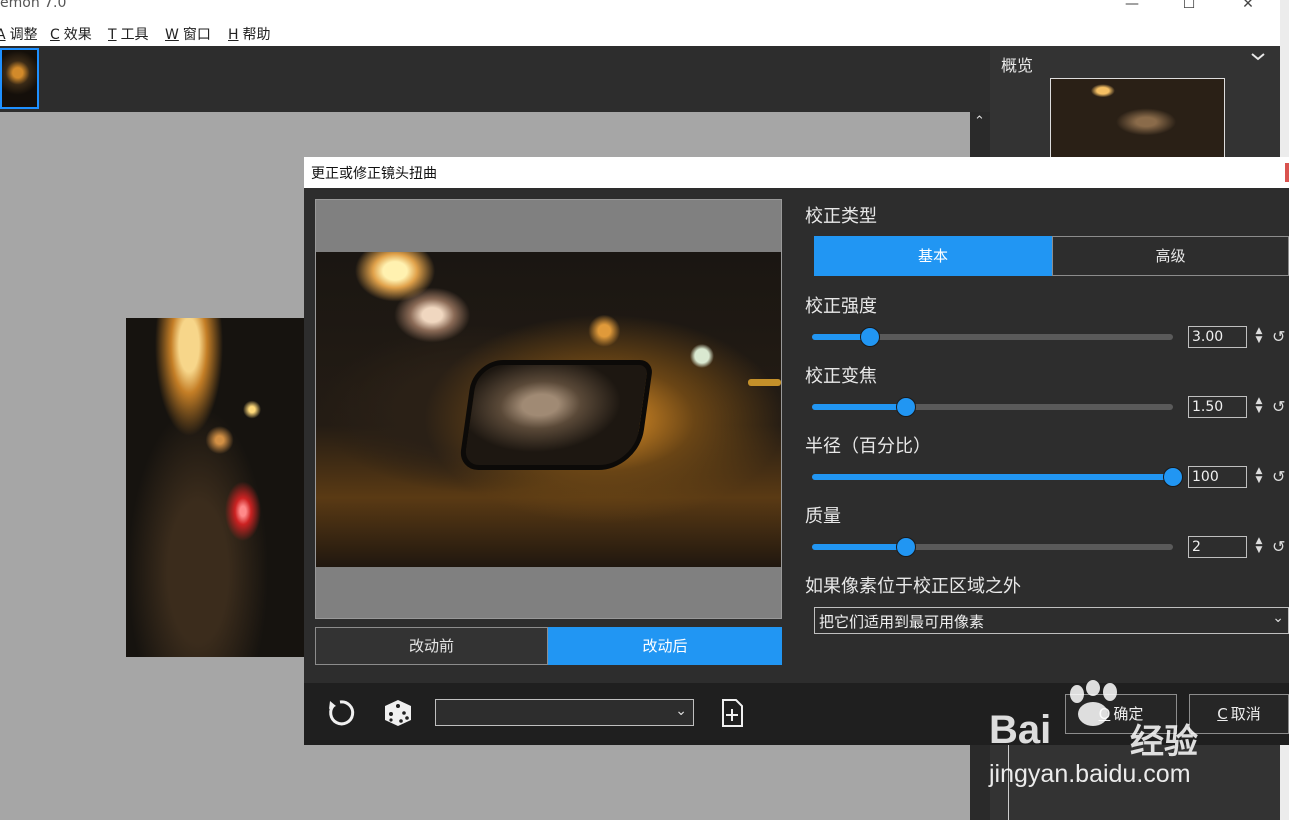 The width and height of the screenshot is (1289, 820). I want to click on close-button: ✕, so click(1248, 7).